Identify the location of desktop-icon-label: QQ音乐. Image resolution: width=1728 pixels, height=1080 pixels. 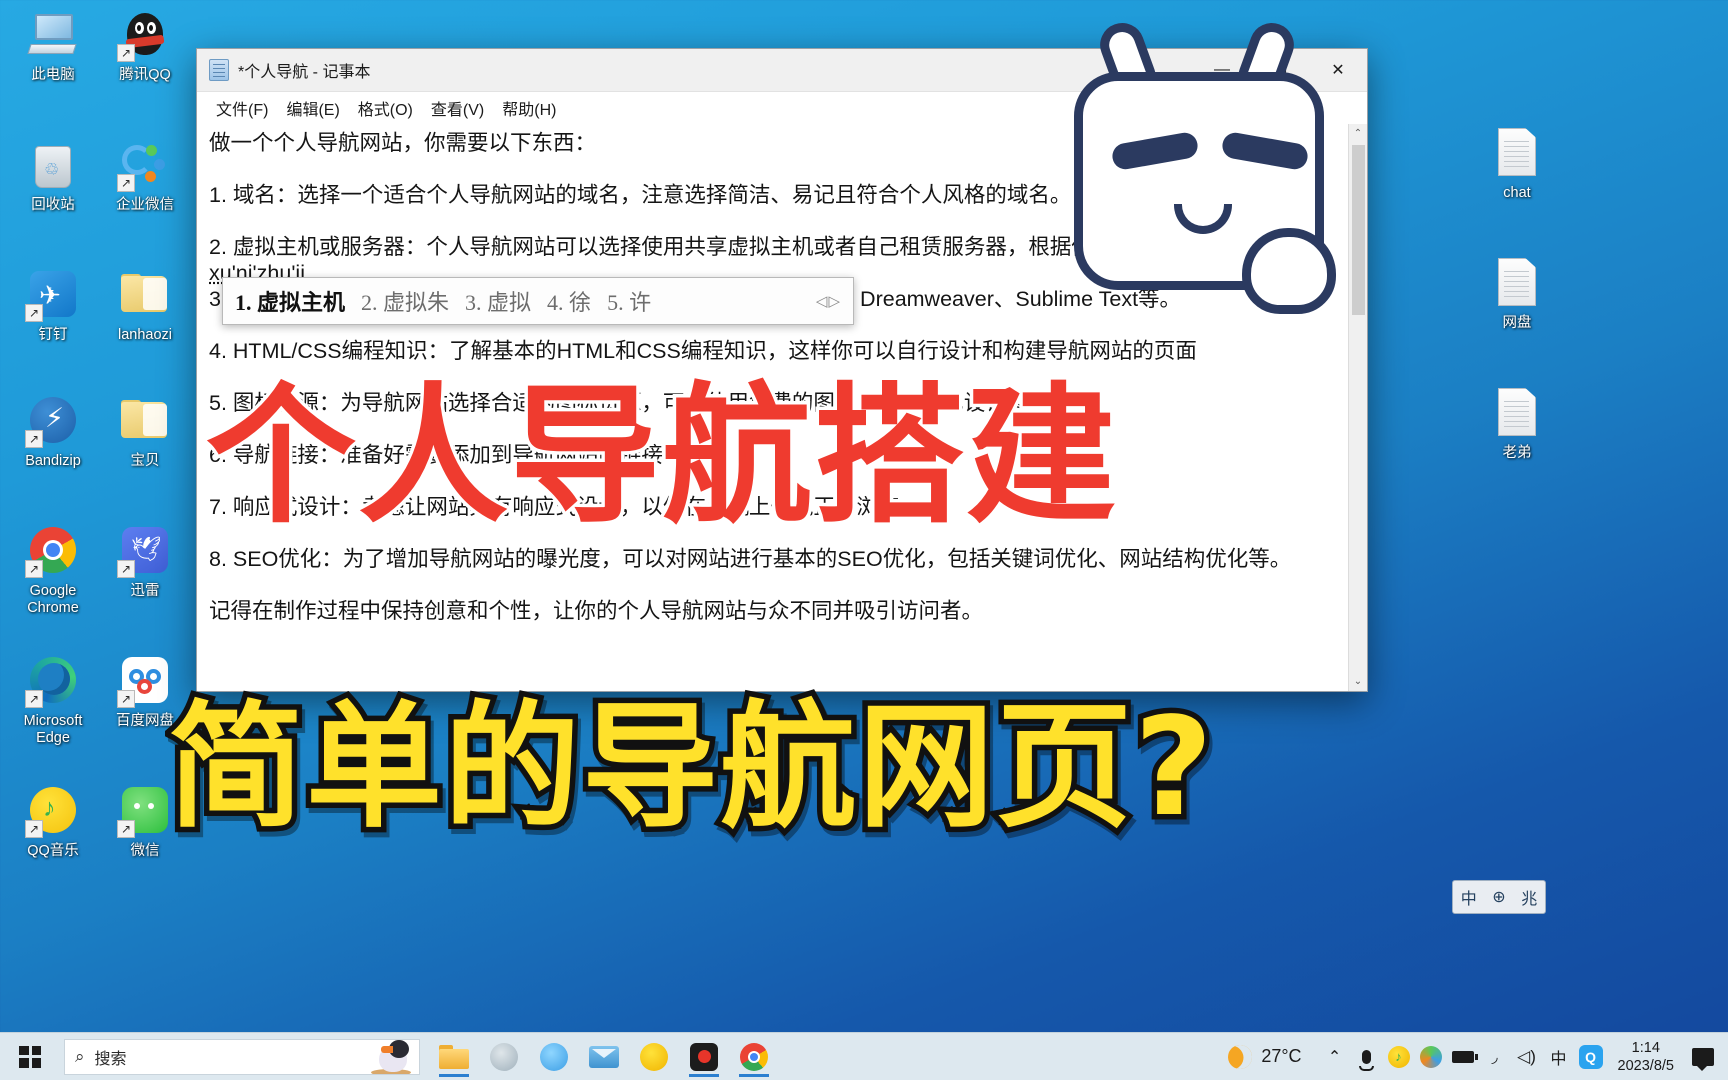
(53, 851).